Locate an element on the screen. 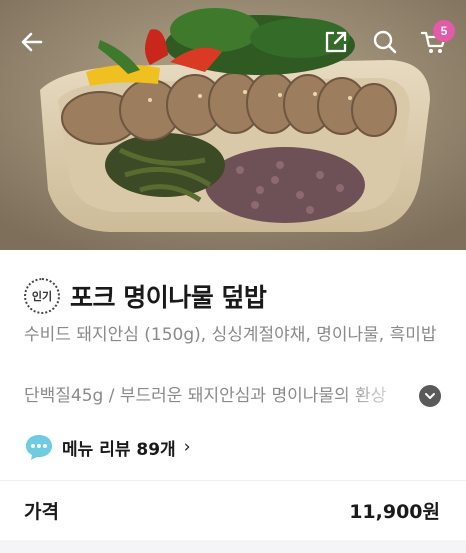 This screenshot has height=553, width=466. chevron-right-icon: › is located at coordinates (187, 447).